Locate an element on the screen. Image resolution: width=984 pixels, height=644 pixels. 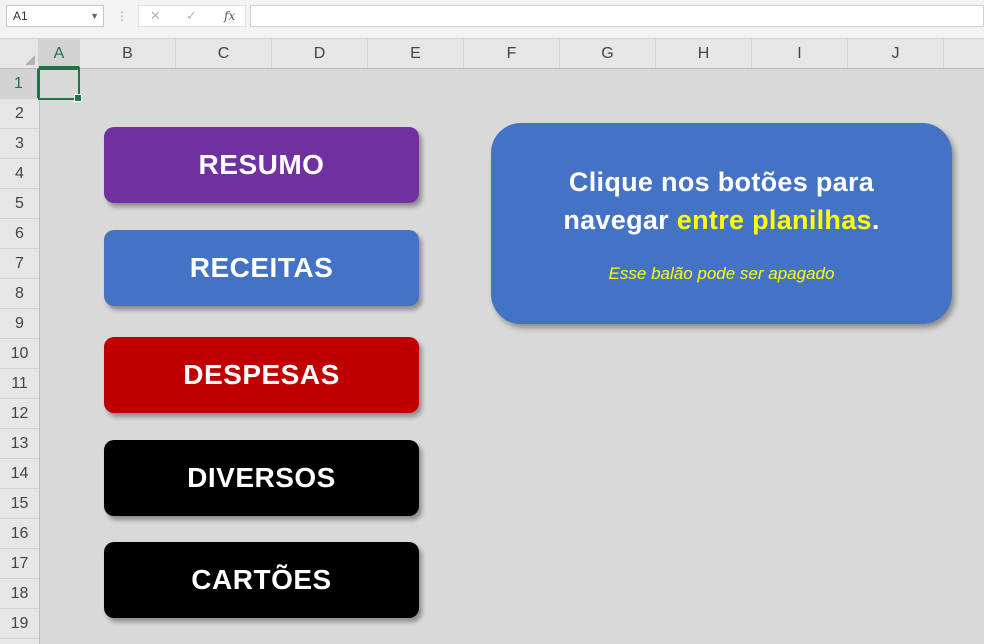
row-header-7: 7 is located at coordinates (19, 264).